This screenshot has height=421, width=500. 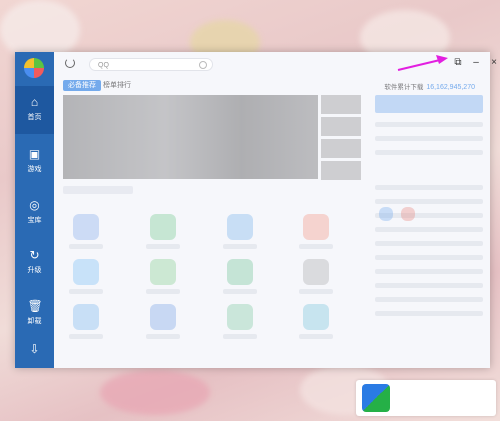 I want to click on annotation-arrow, so click(x=422, y=63).